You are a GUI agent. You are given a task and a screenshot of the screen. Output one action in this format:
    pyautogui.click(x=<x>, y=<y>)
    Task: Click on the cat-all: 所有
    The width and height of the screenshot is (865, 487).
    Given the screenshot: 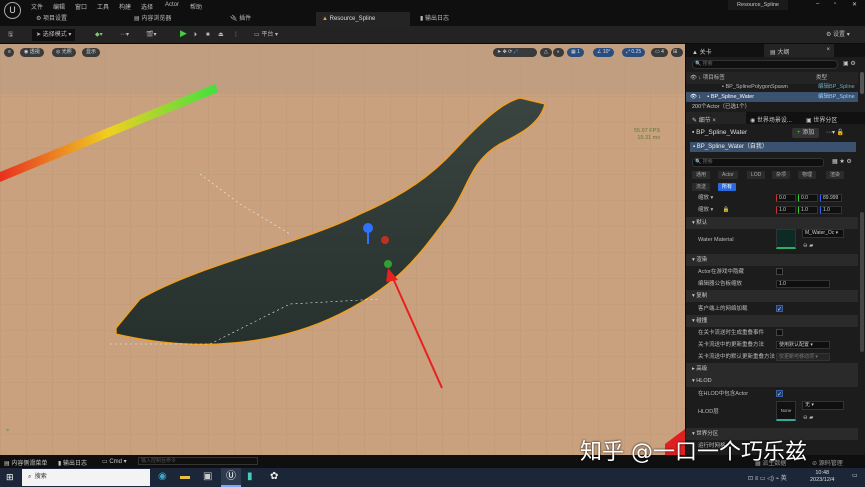 What is the action you would take?
    pyautogui.click(x=727, y=187)
    